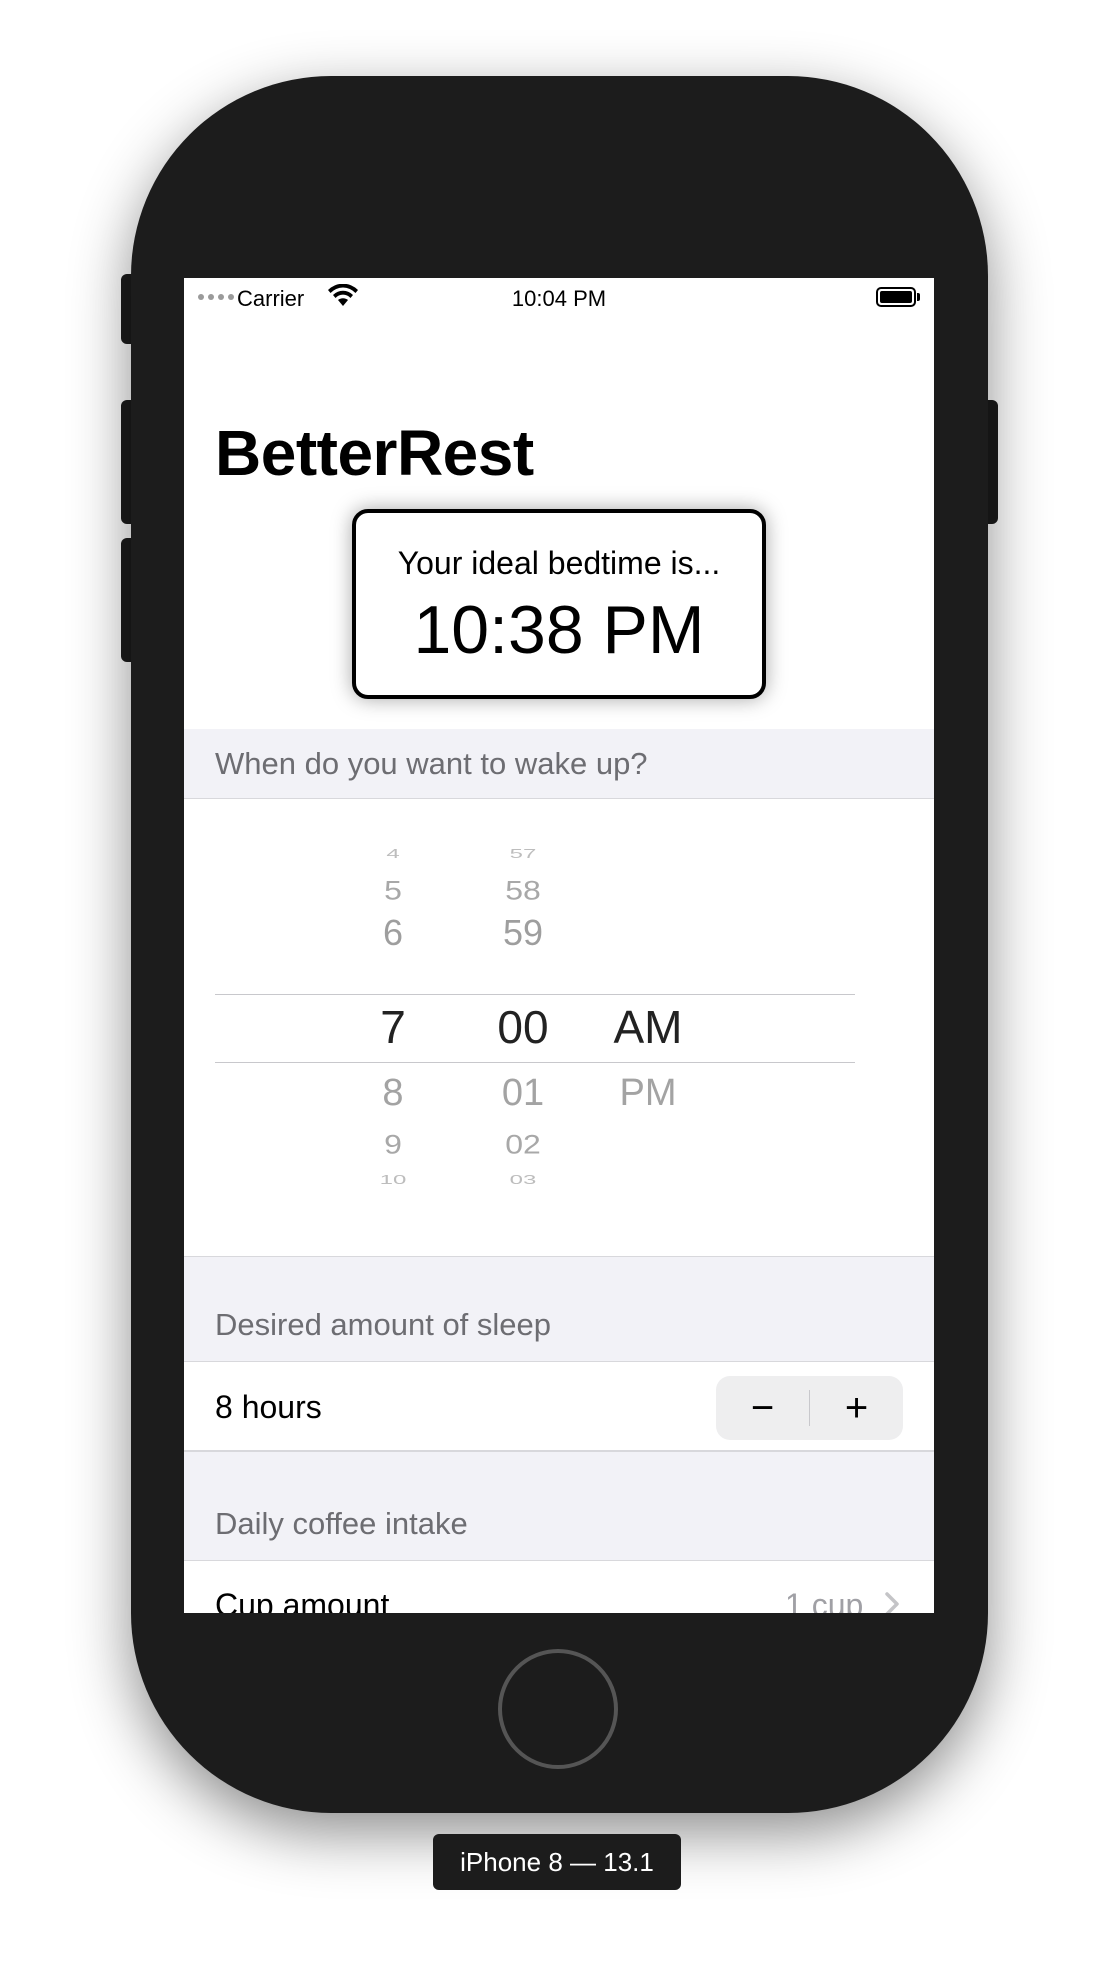 This screenshot has width=1118, height=1962. I want to click on period-selected: AM, so click(648, 1027).